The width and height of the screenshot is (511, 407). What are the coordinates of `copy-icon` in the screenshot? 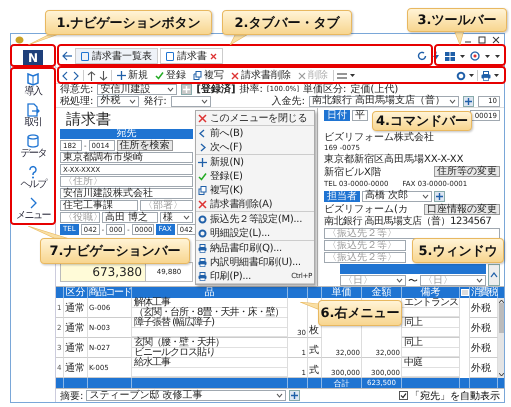 It's located at (202, 190).